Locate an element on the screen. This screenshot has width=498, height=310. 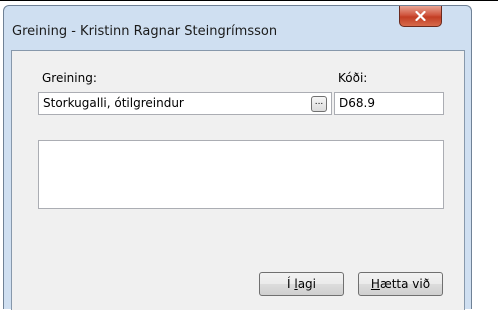
ok-button-suffix: agi is located at coordinates (306, 284).